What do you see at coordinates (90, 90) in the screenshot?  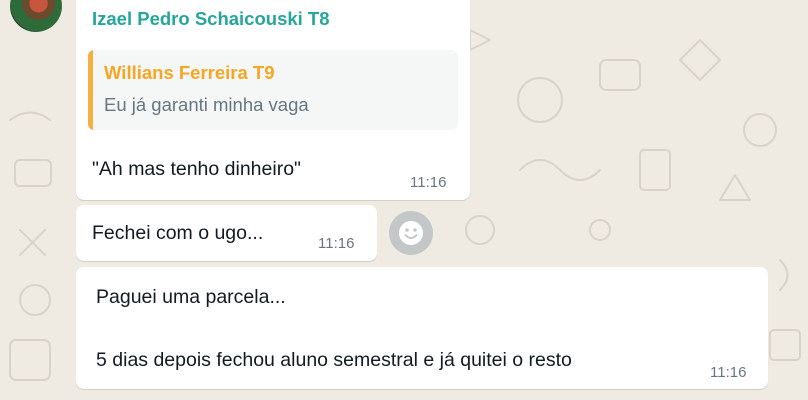 I see `quote-accent-bar` at bounding box center [90, 90].